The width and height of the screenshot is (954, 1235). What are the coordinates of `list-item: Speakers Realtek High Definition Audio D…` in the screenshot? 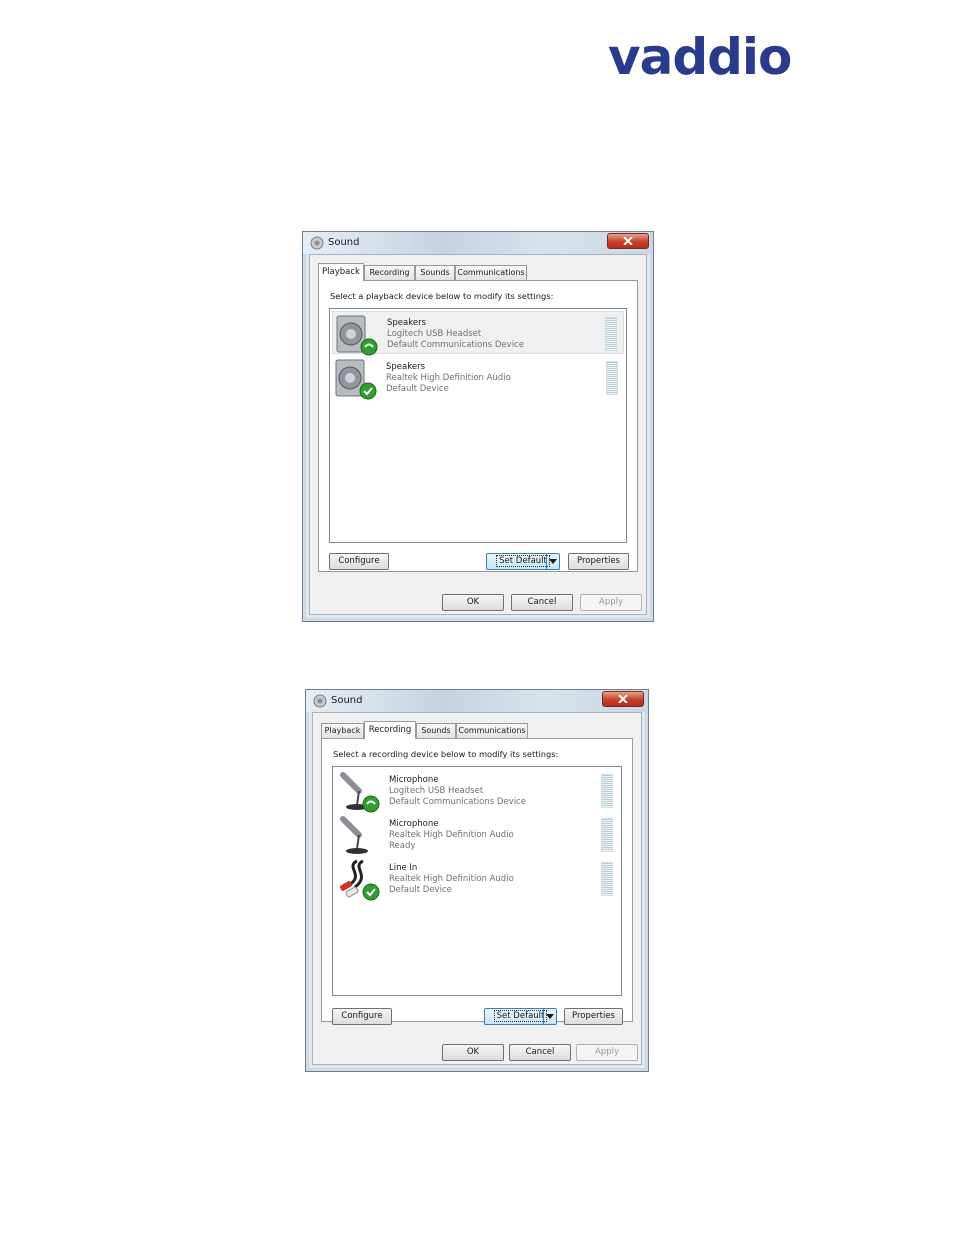 It's located at (478, 378).